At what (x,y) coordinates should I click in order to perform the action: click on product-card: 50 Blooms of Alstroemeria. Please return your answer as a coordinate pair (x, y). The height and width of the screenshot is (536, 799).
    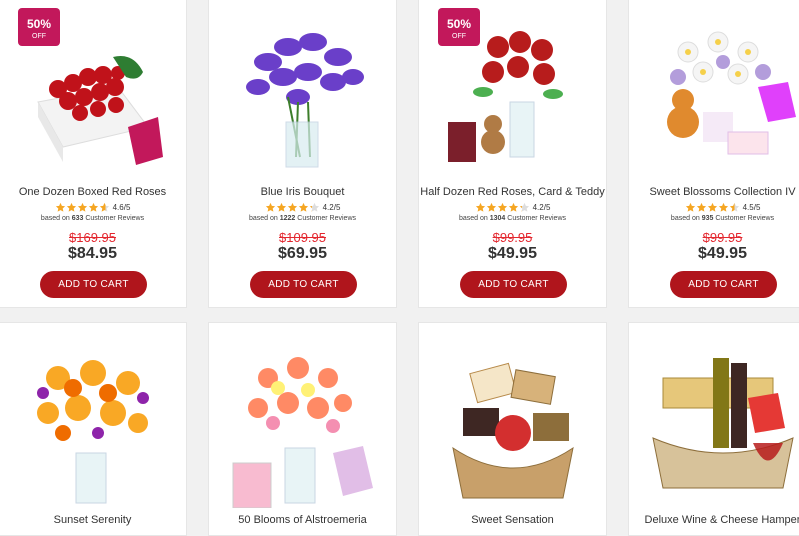
    Looking at the image, I should click on (302, 429).